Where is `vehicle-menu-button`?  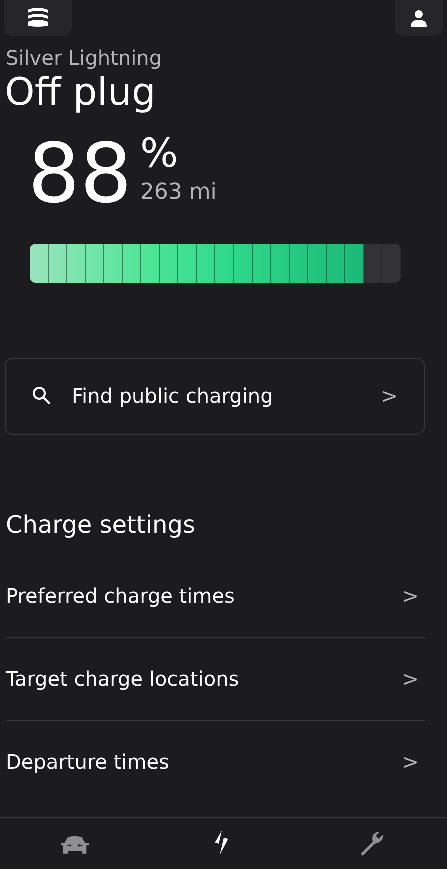 vehicle-menu-button is located at coordinates (38, 18).